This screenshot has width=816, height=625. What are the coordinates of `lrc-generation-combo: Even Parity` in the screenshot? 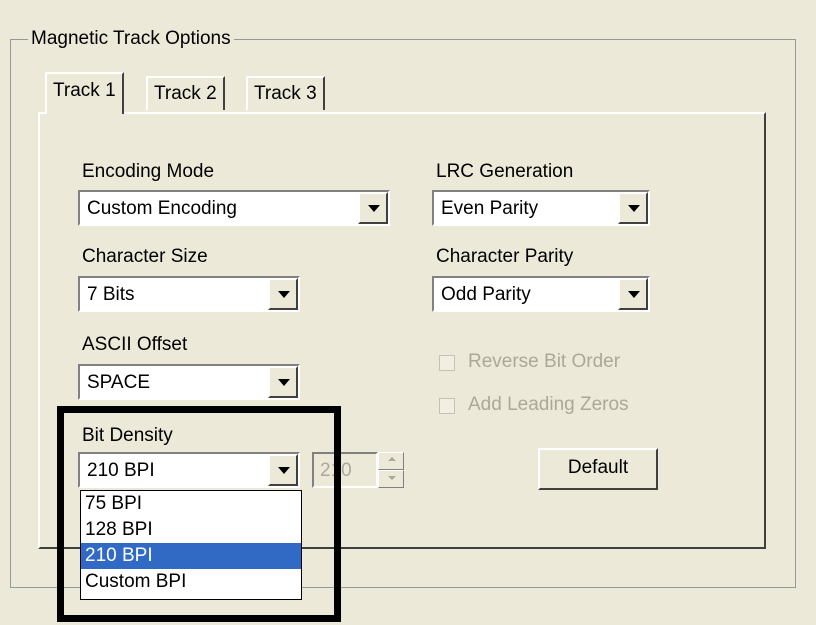 It's located at (541, 208).